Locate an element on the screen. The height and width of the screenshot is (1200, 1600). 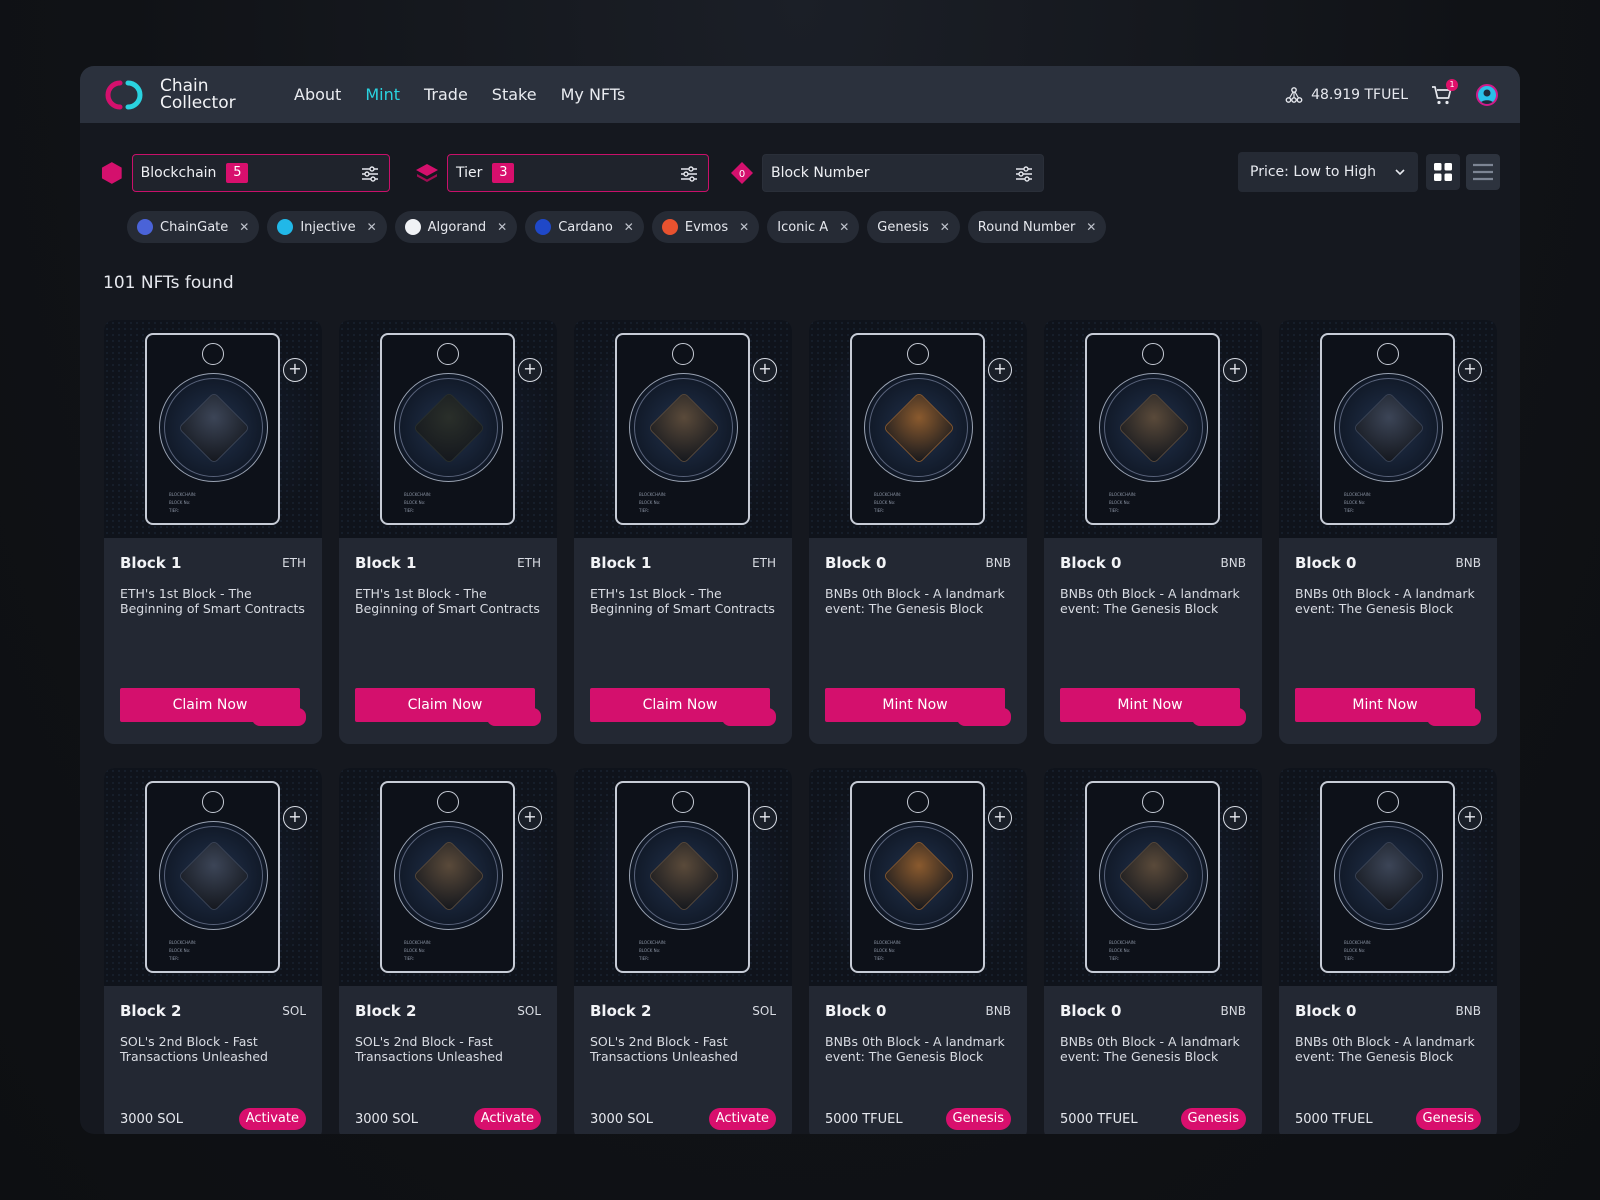
grid-icon is located at coordinates (1443, 172).